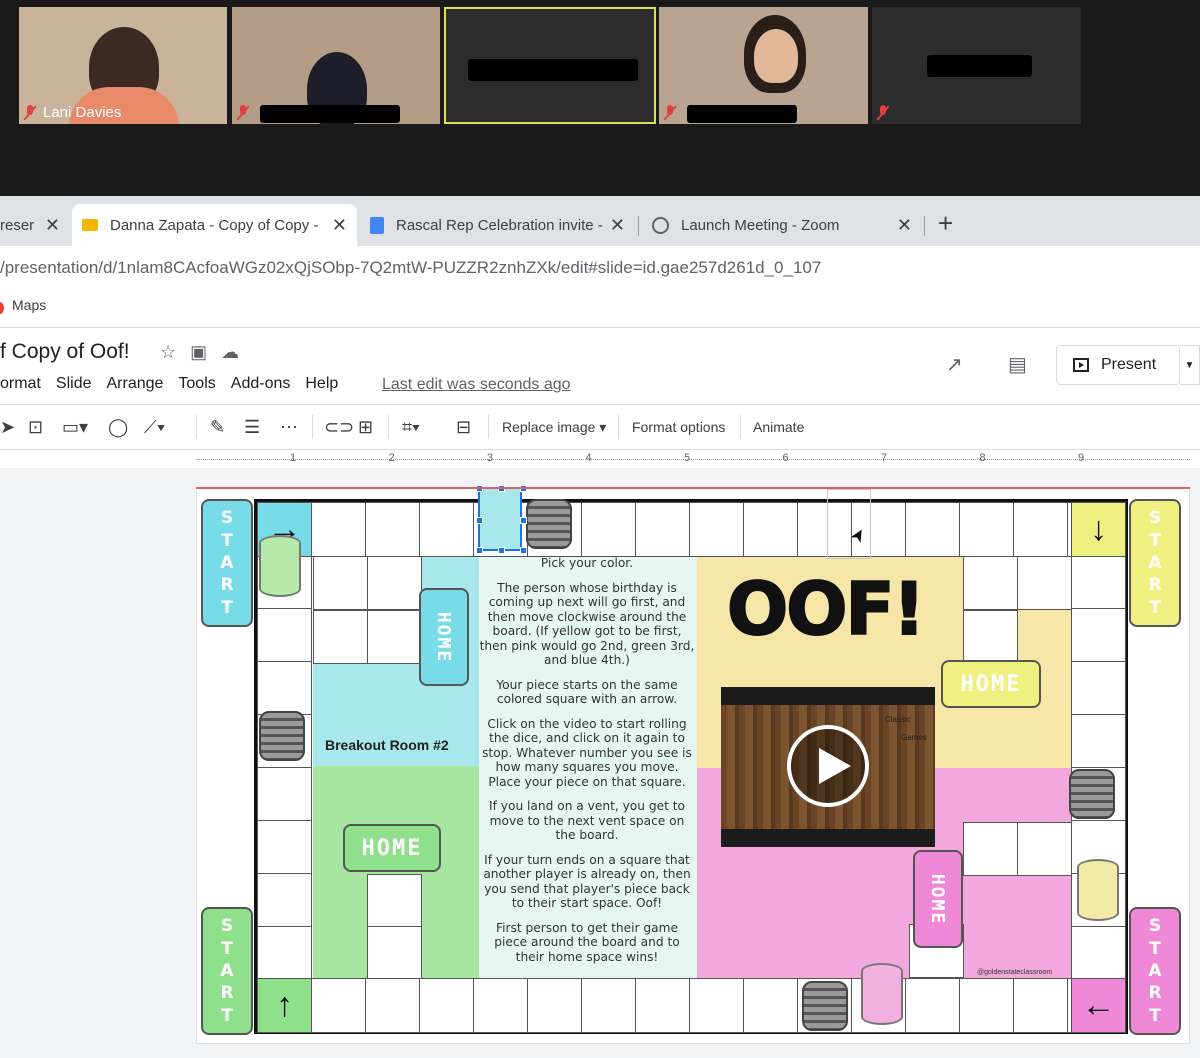 This screenshot has width=1200, height=1058. What do you see at coordinates (198, 352) in the screenshot?
I see `move-folder-icon: ▣` at bounding box center [198, 352].